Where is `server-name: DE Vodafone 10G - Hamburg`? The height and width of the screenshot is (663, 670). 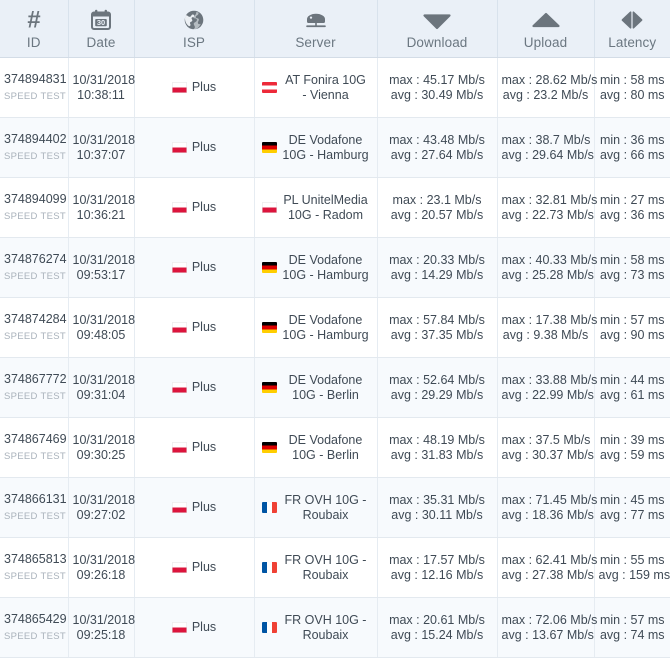
server-name: DE Vodafone 10G - Hamburg is located at coordinates (325, 267).